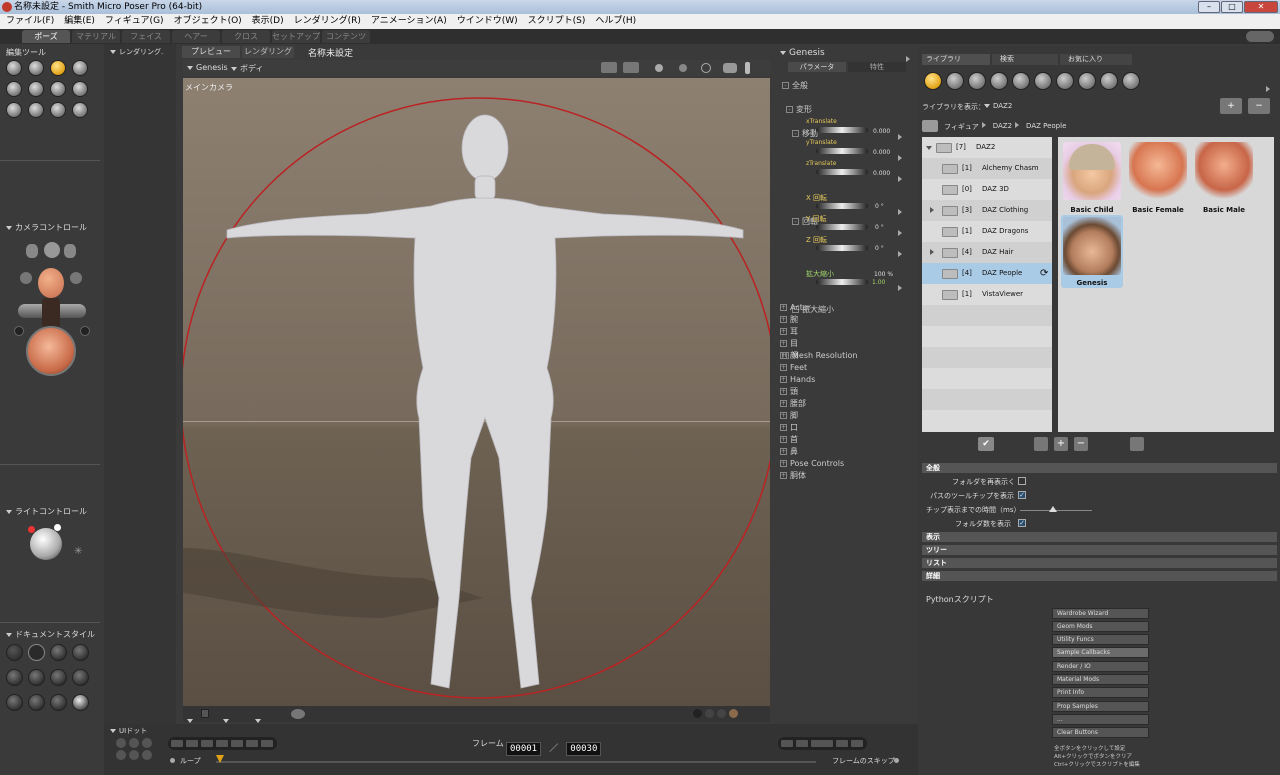  What do you see at coordinates (1099, 576) in the screenshot?
I see `section-detail: 詳細` at bounding box center [1099, 576].